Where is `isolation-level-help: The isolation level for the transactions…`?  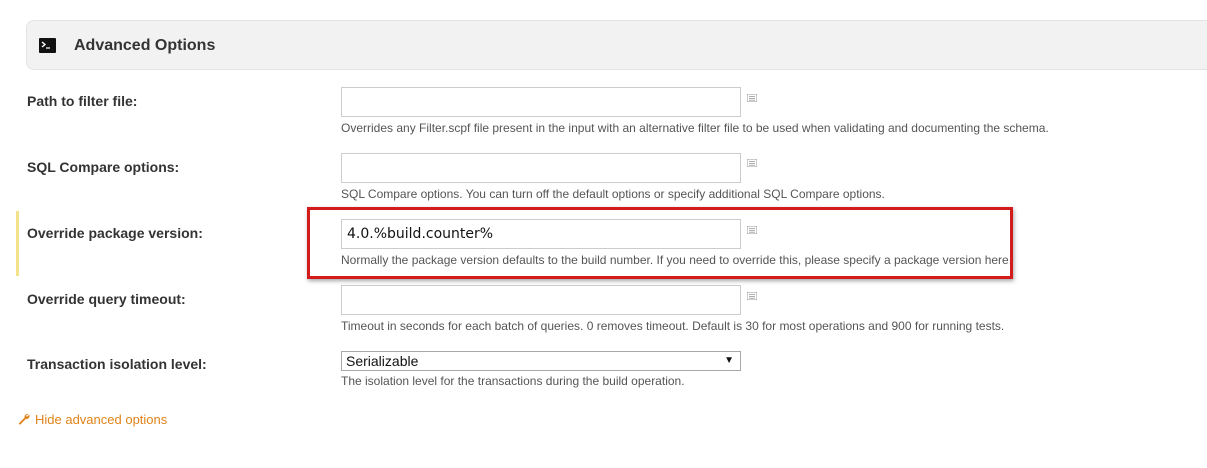
isolation-level-help: The isolation level for the transactions… is located at coordinates (513, 381).